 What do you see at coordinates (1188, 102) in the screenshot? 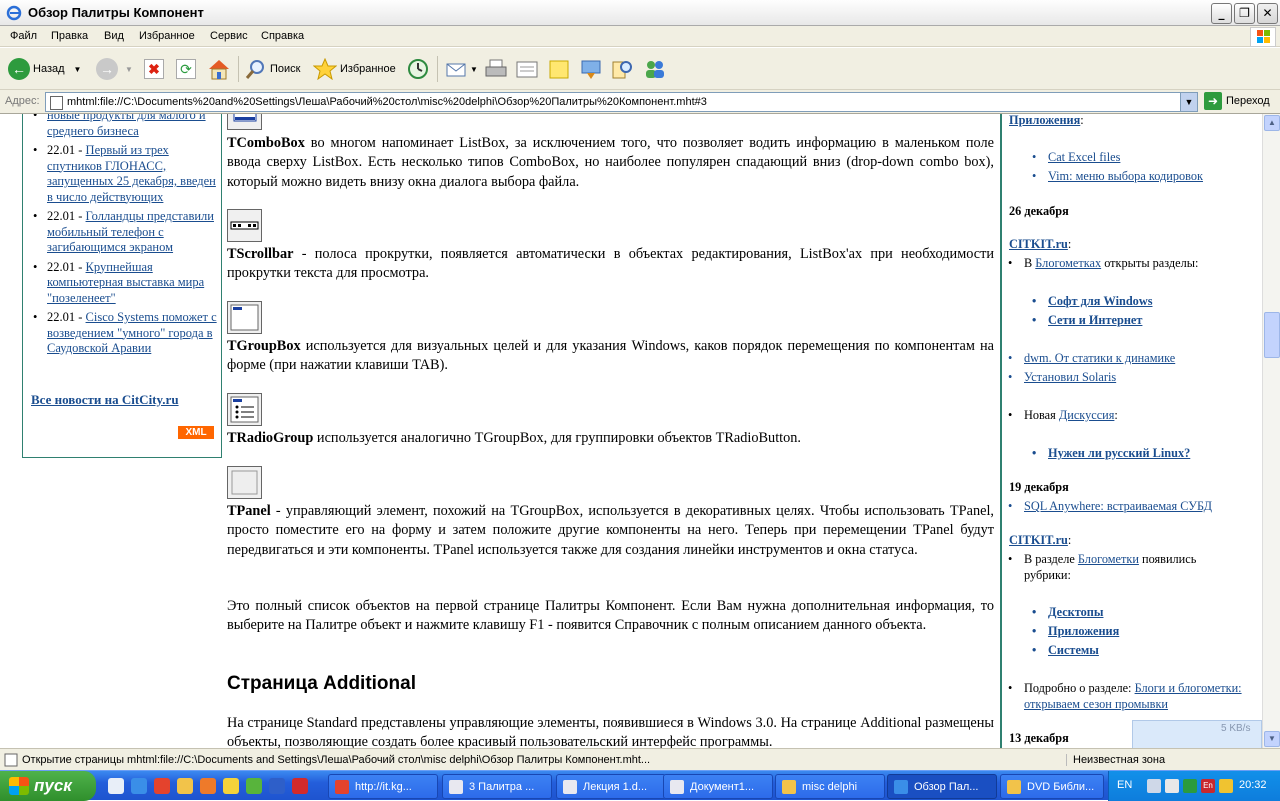
I see `address-dropdown-icon: ▼` at bounding box center [1188, 102].